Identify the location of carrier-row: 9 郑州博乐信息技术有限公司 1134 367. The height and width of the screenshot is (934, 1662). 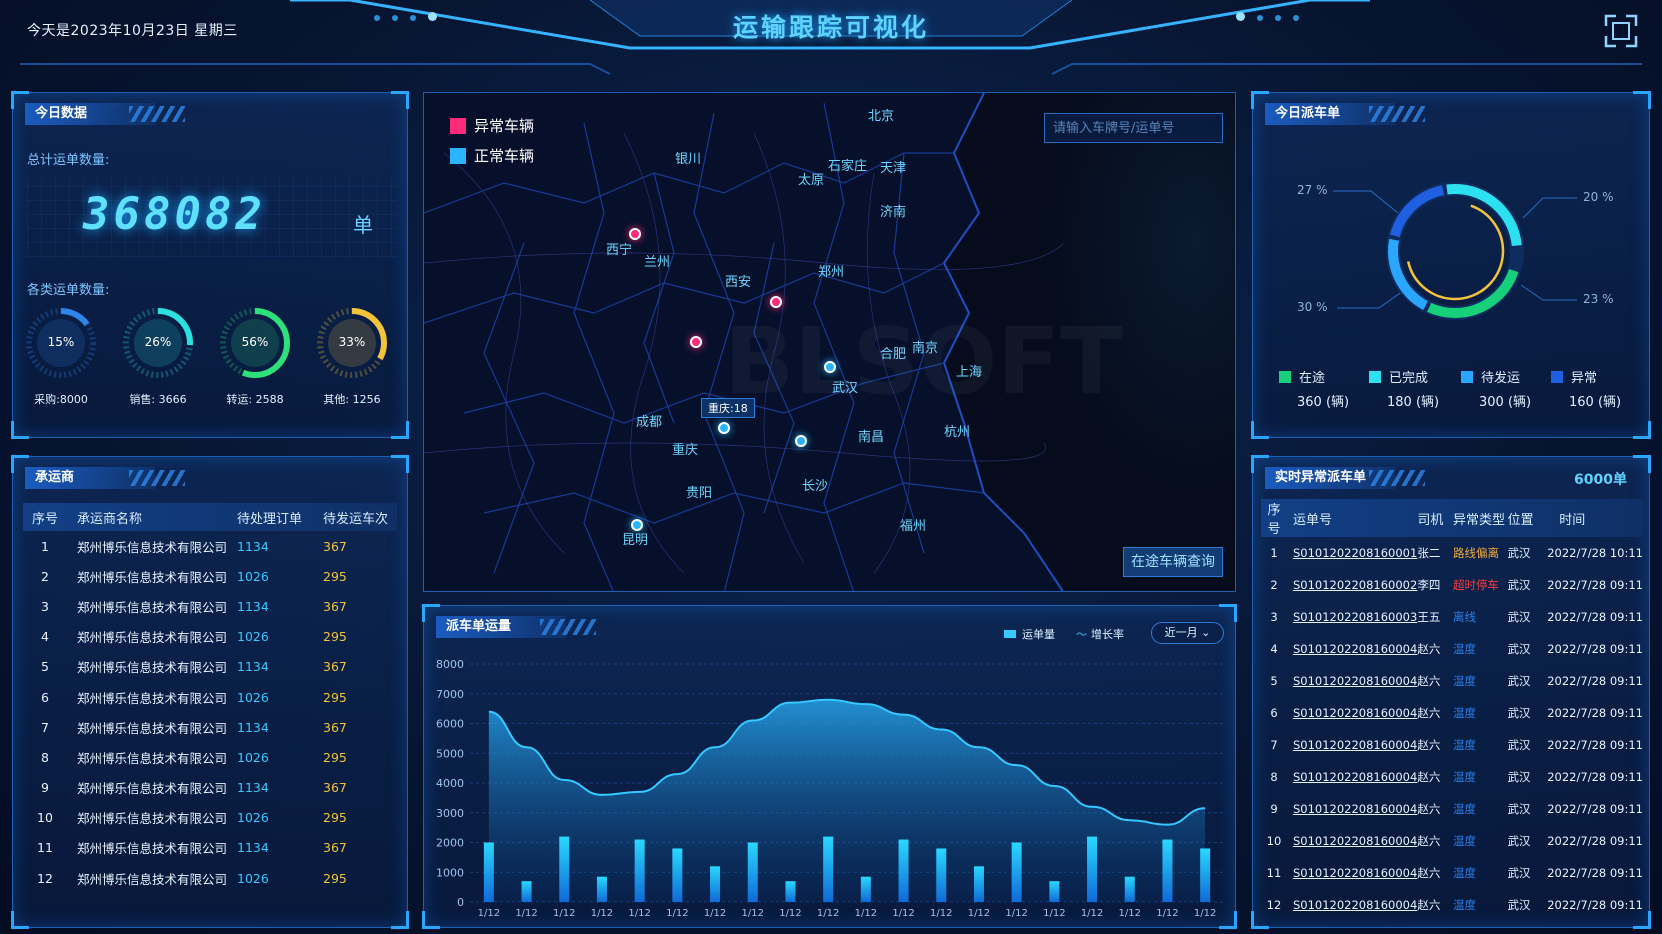
(210, 788).